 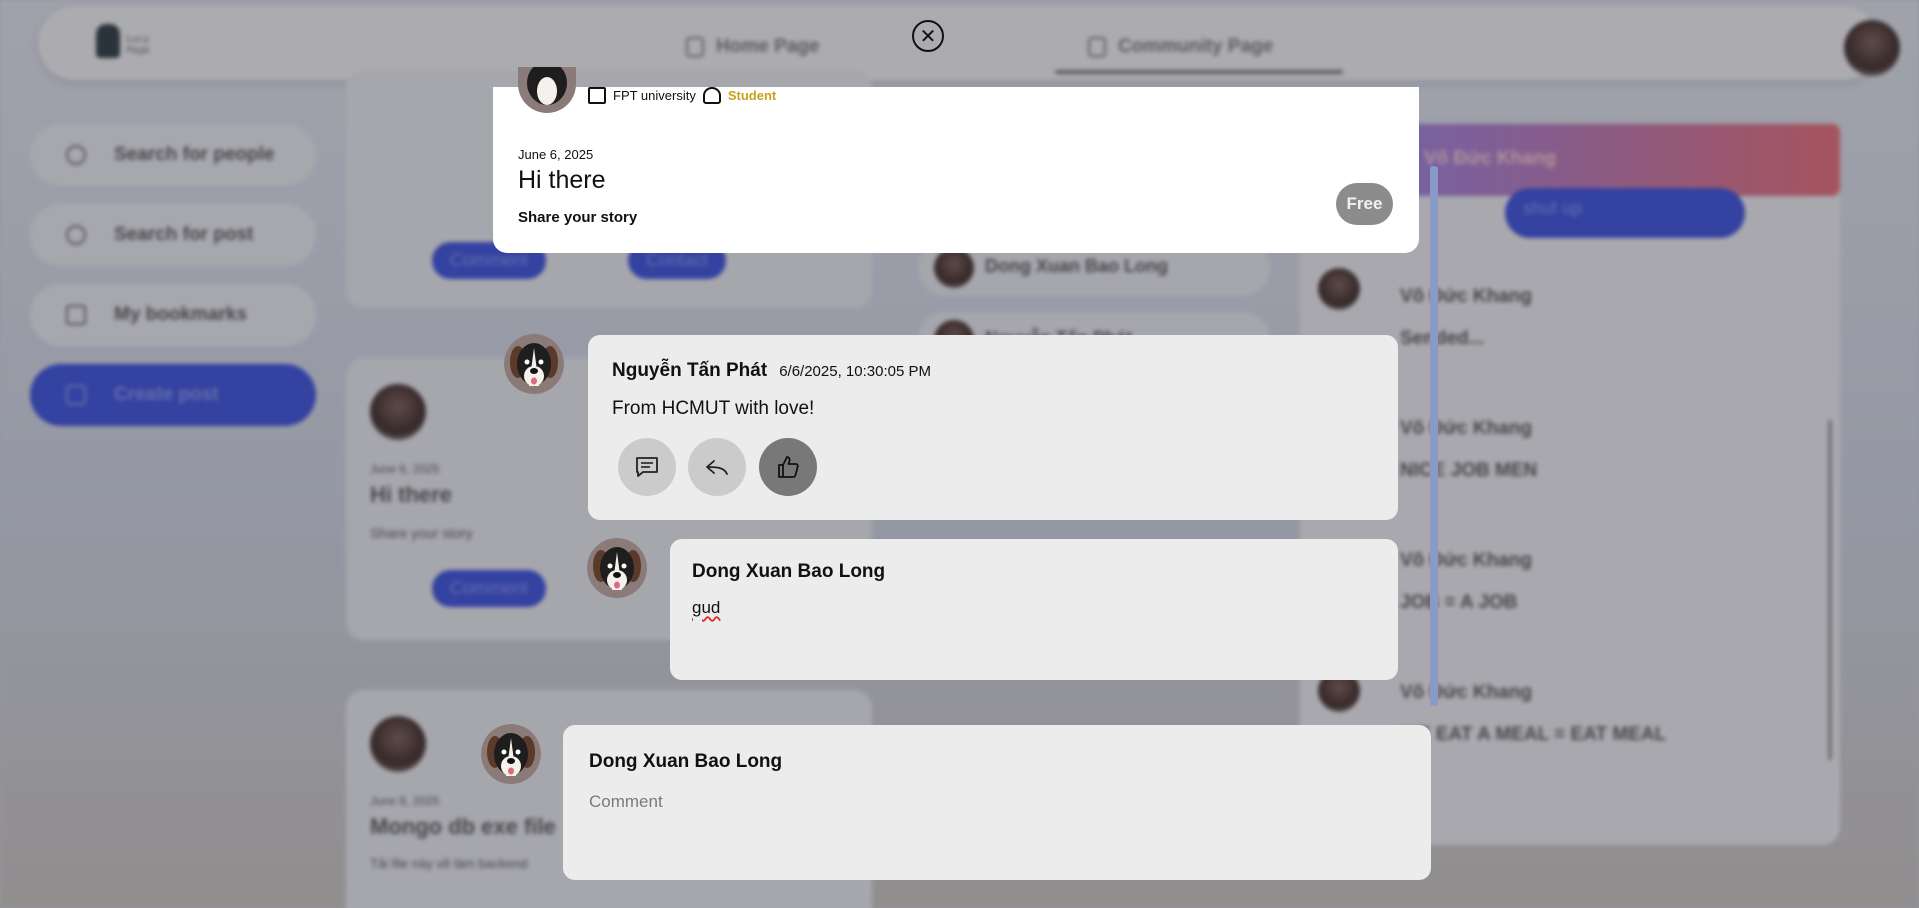 I want to click on graduation-cap-icon, so click(x=711, y=95).